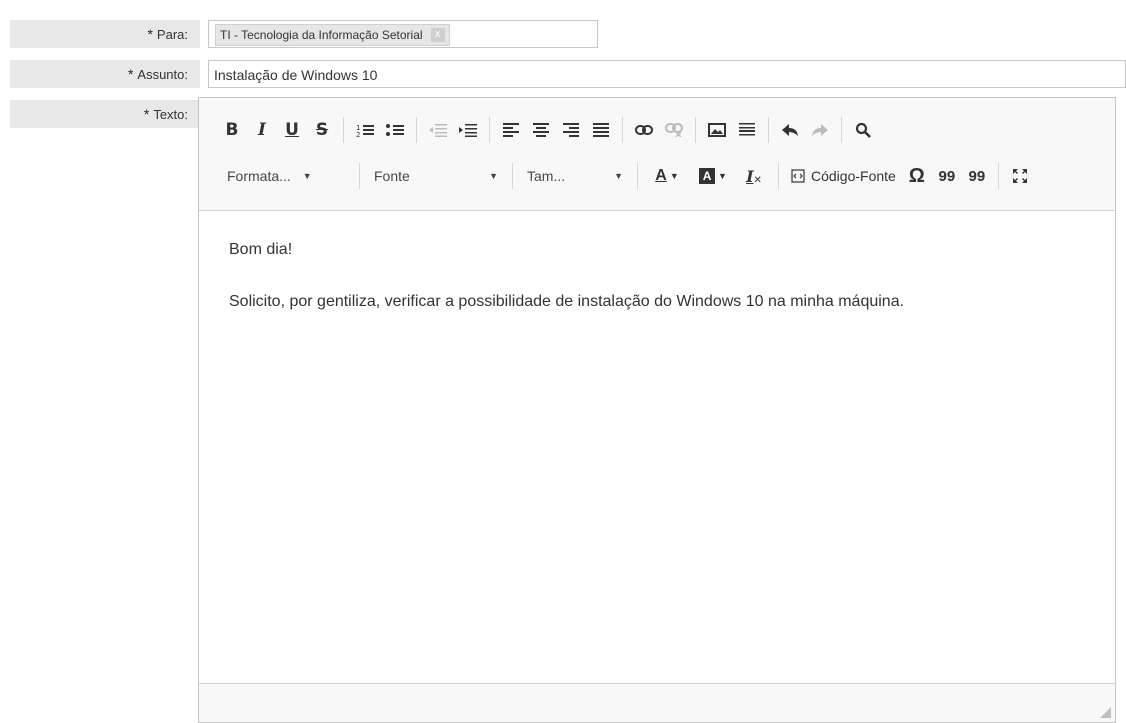  Describe the element at coordinates (750, 176) in the screenshot. I see `remove-format-icon: I` at that location.